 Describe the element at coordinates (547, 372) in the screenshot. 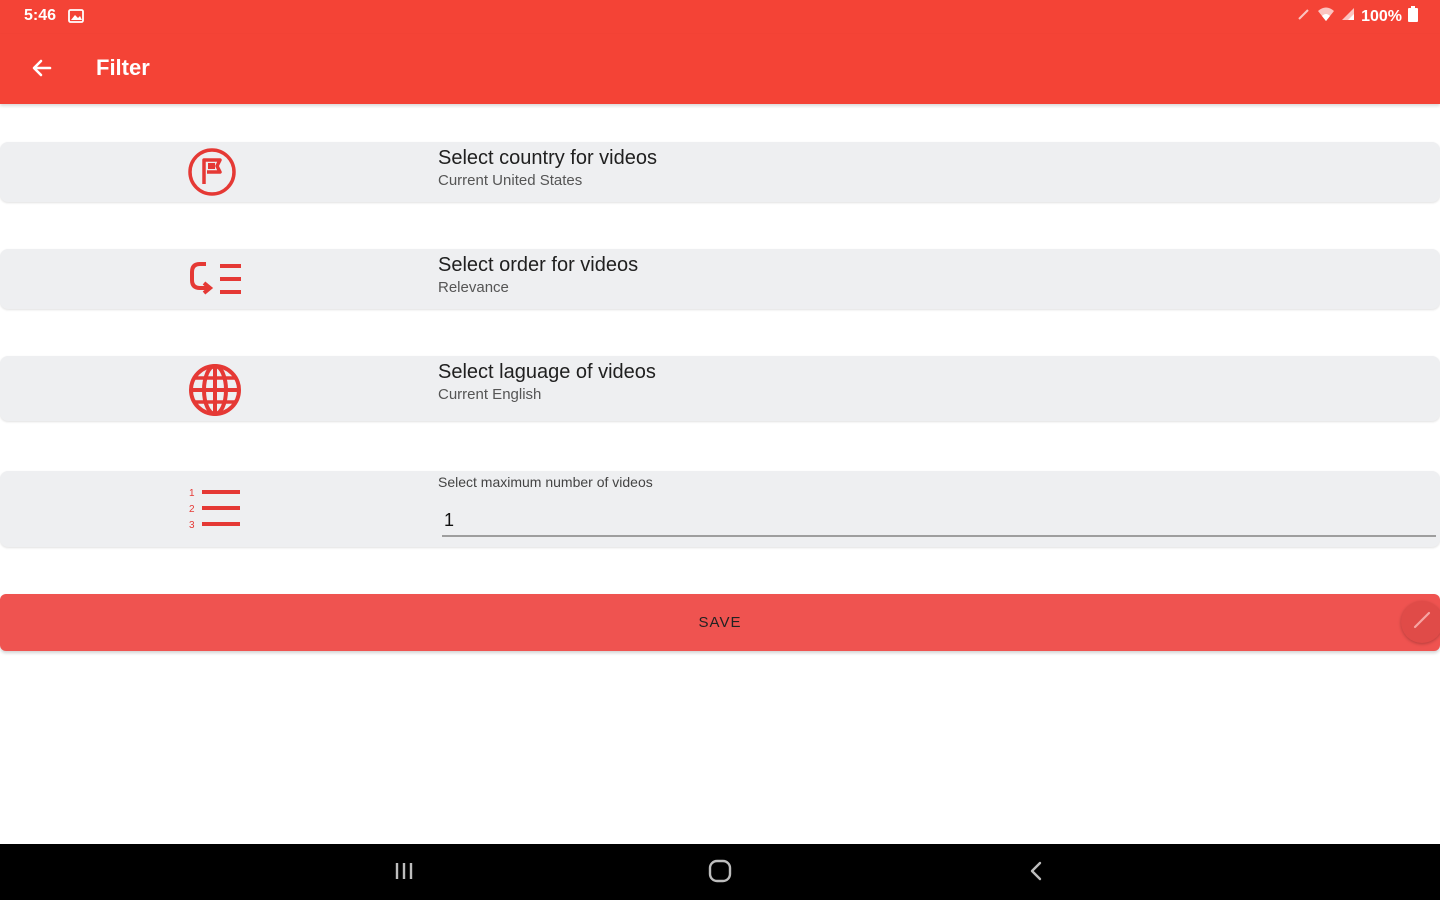

I see `language-filter-title: Select laguage of videos` at that location.